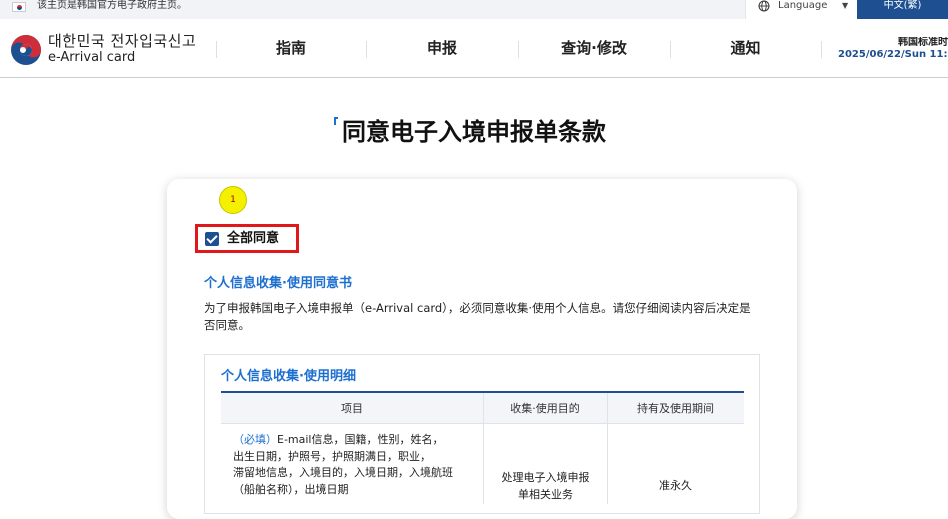 This screenshot has height=519, width=948. I want to click on standard-time-value: 2025/06/22/Sun 11:3, so click(893, 54).